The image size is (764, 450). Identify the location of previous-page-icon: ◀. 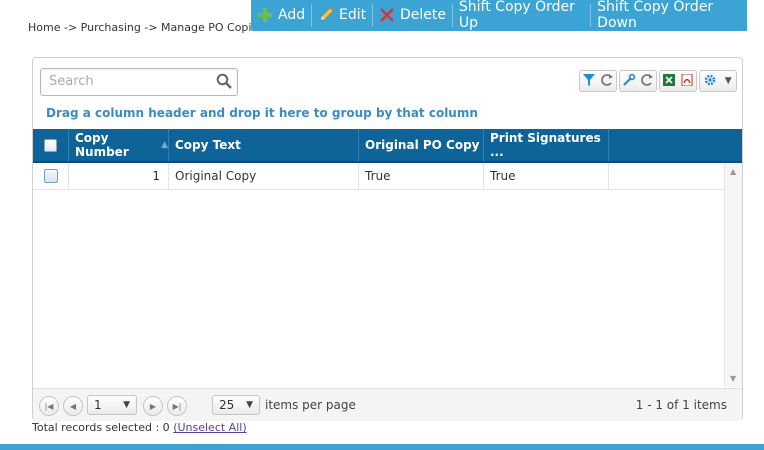
(73, 406).